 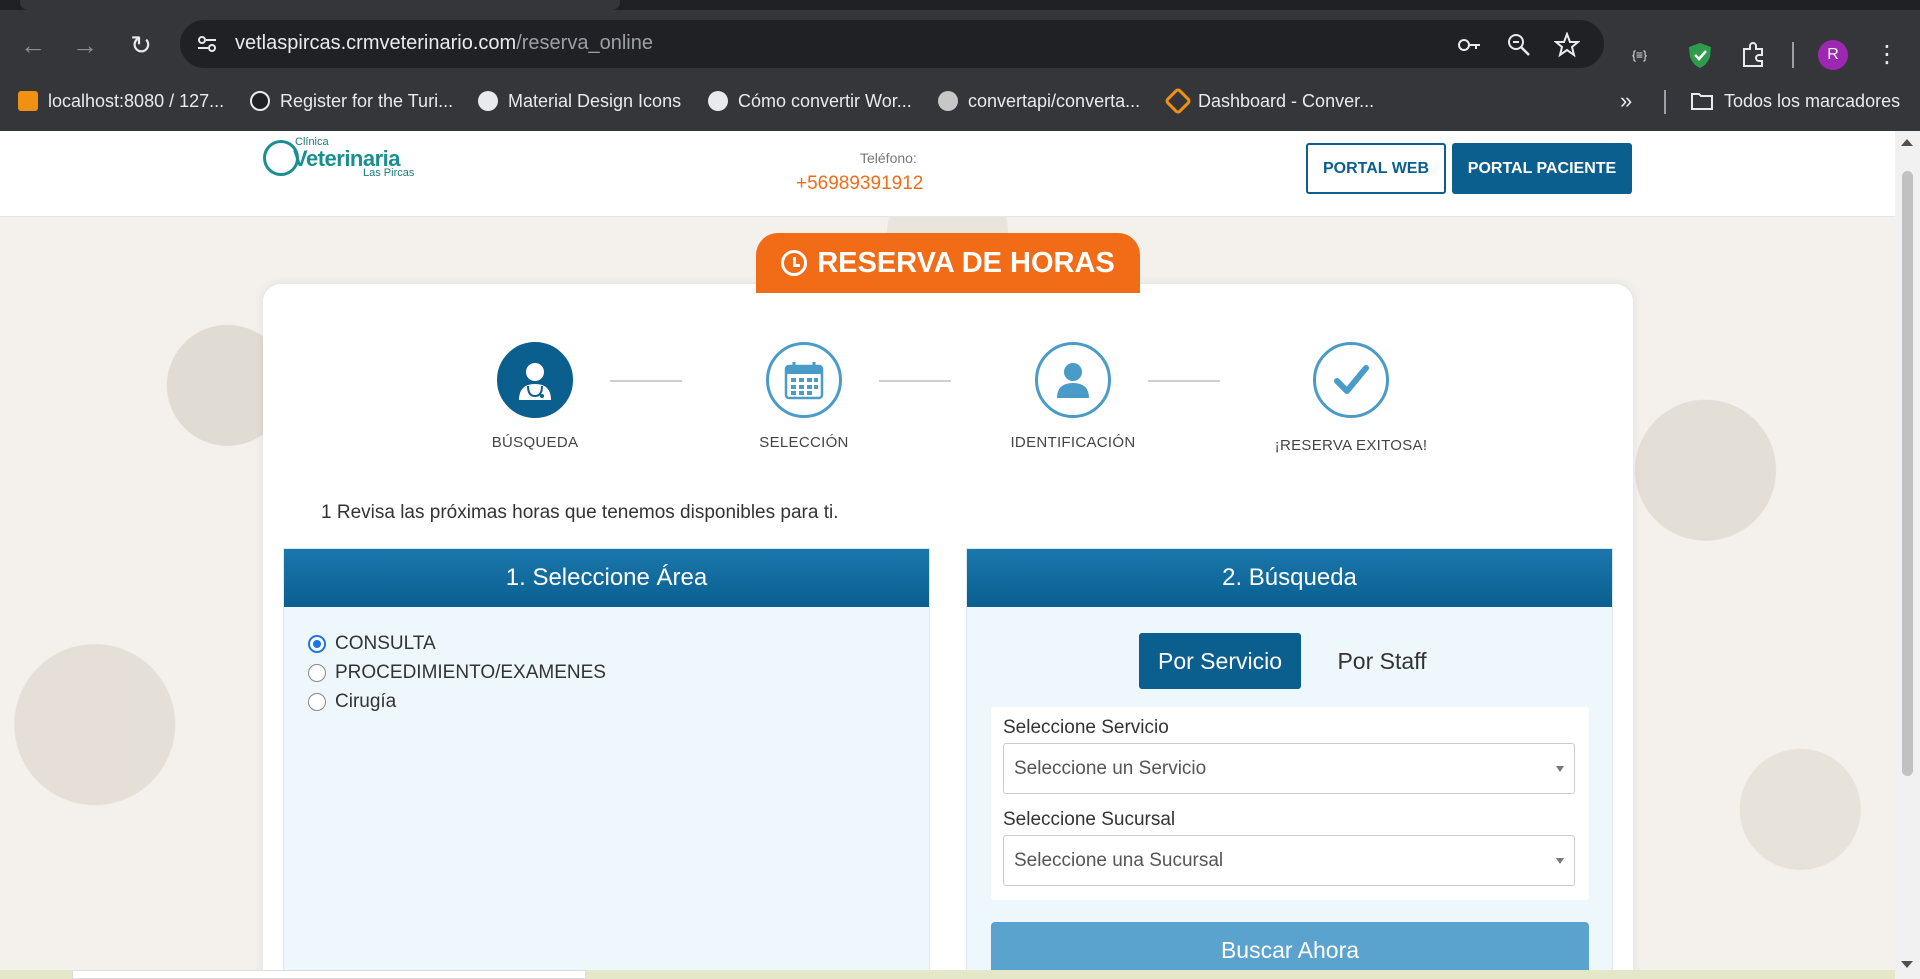 I want to click on url-domain: vetlaspircas.crmveterinario.com, so click(x=376, y=43).